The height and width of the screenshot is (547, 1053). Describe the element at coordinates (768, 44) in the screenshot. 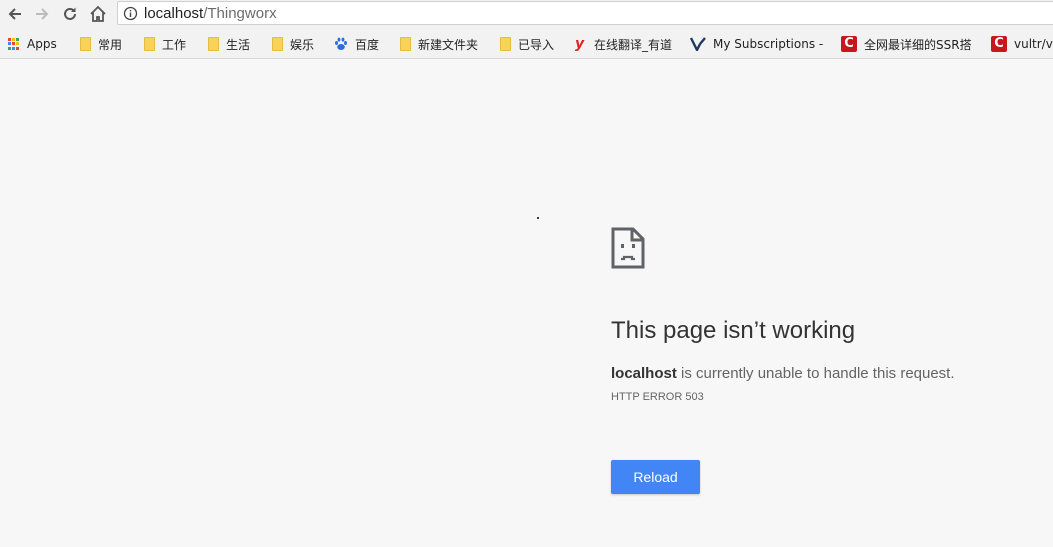

I see `bookmark-label: My Subscriptions -` at that location.